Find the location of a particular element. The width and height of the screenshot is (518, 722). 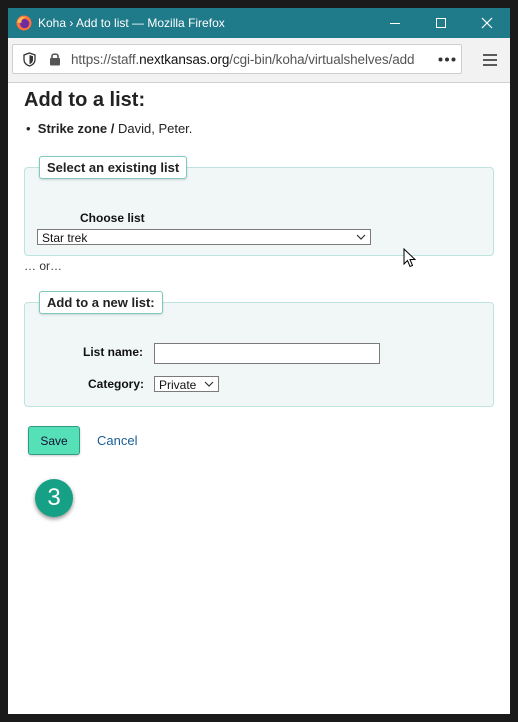

item-line: • Strike zone / David, Peter. is located at coordinates (109, 128).